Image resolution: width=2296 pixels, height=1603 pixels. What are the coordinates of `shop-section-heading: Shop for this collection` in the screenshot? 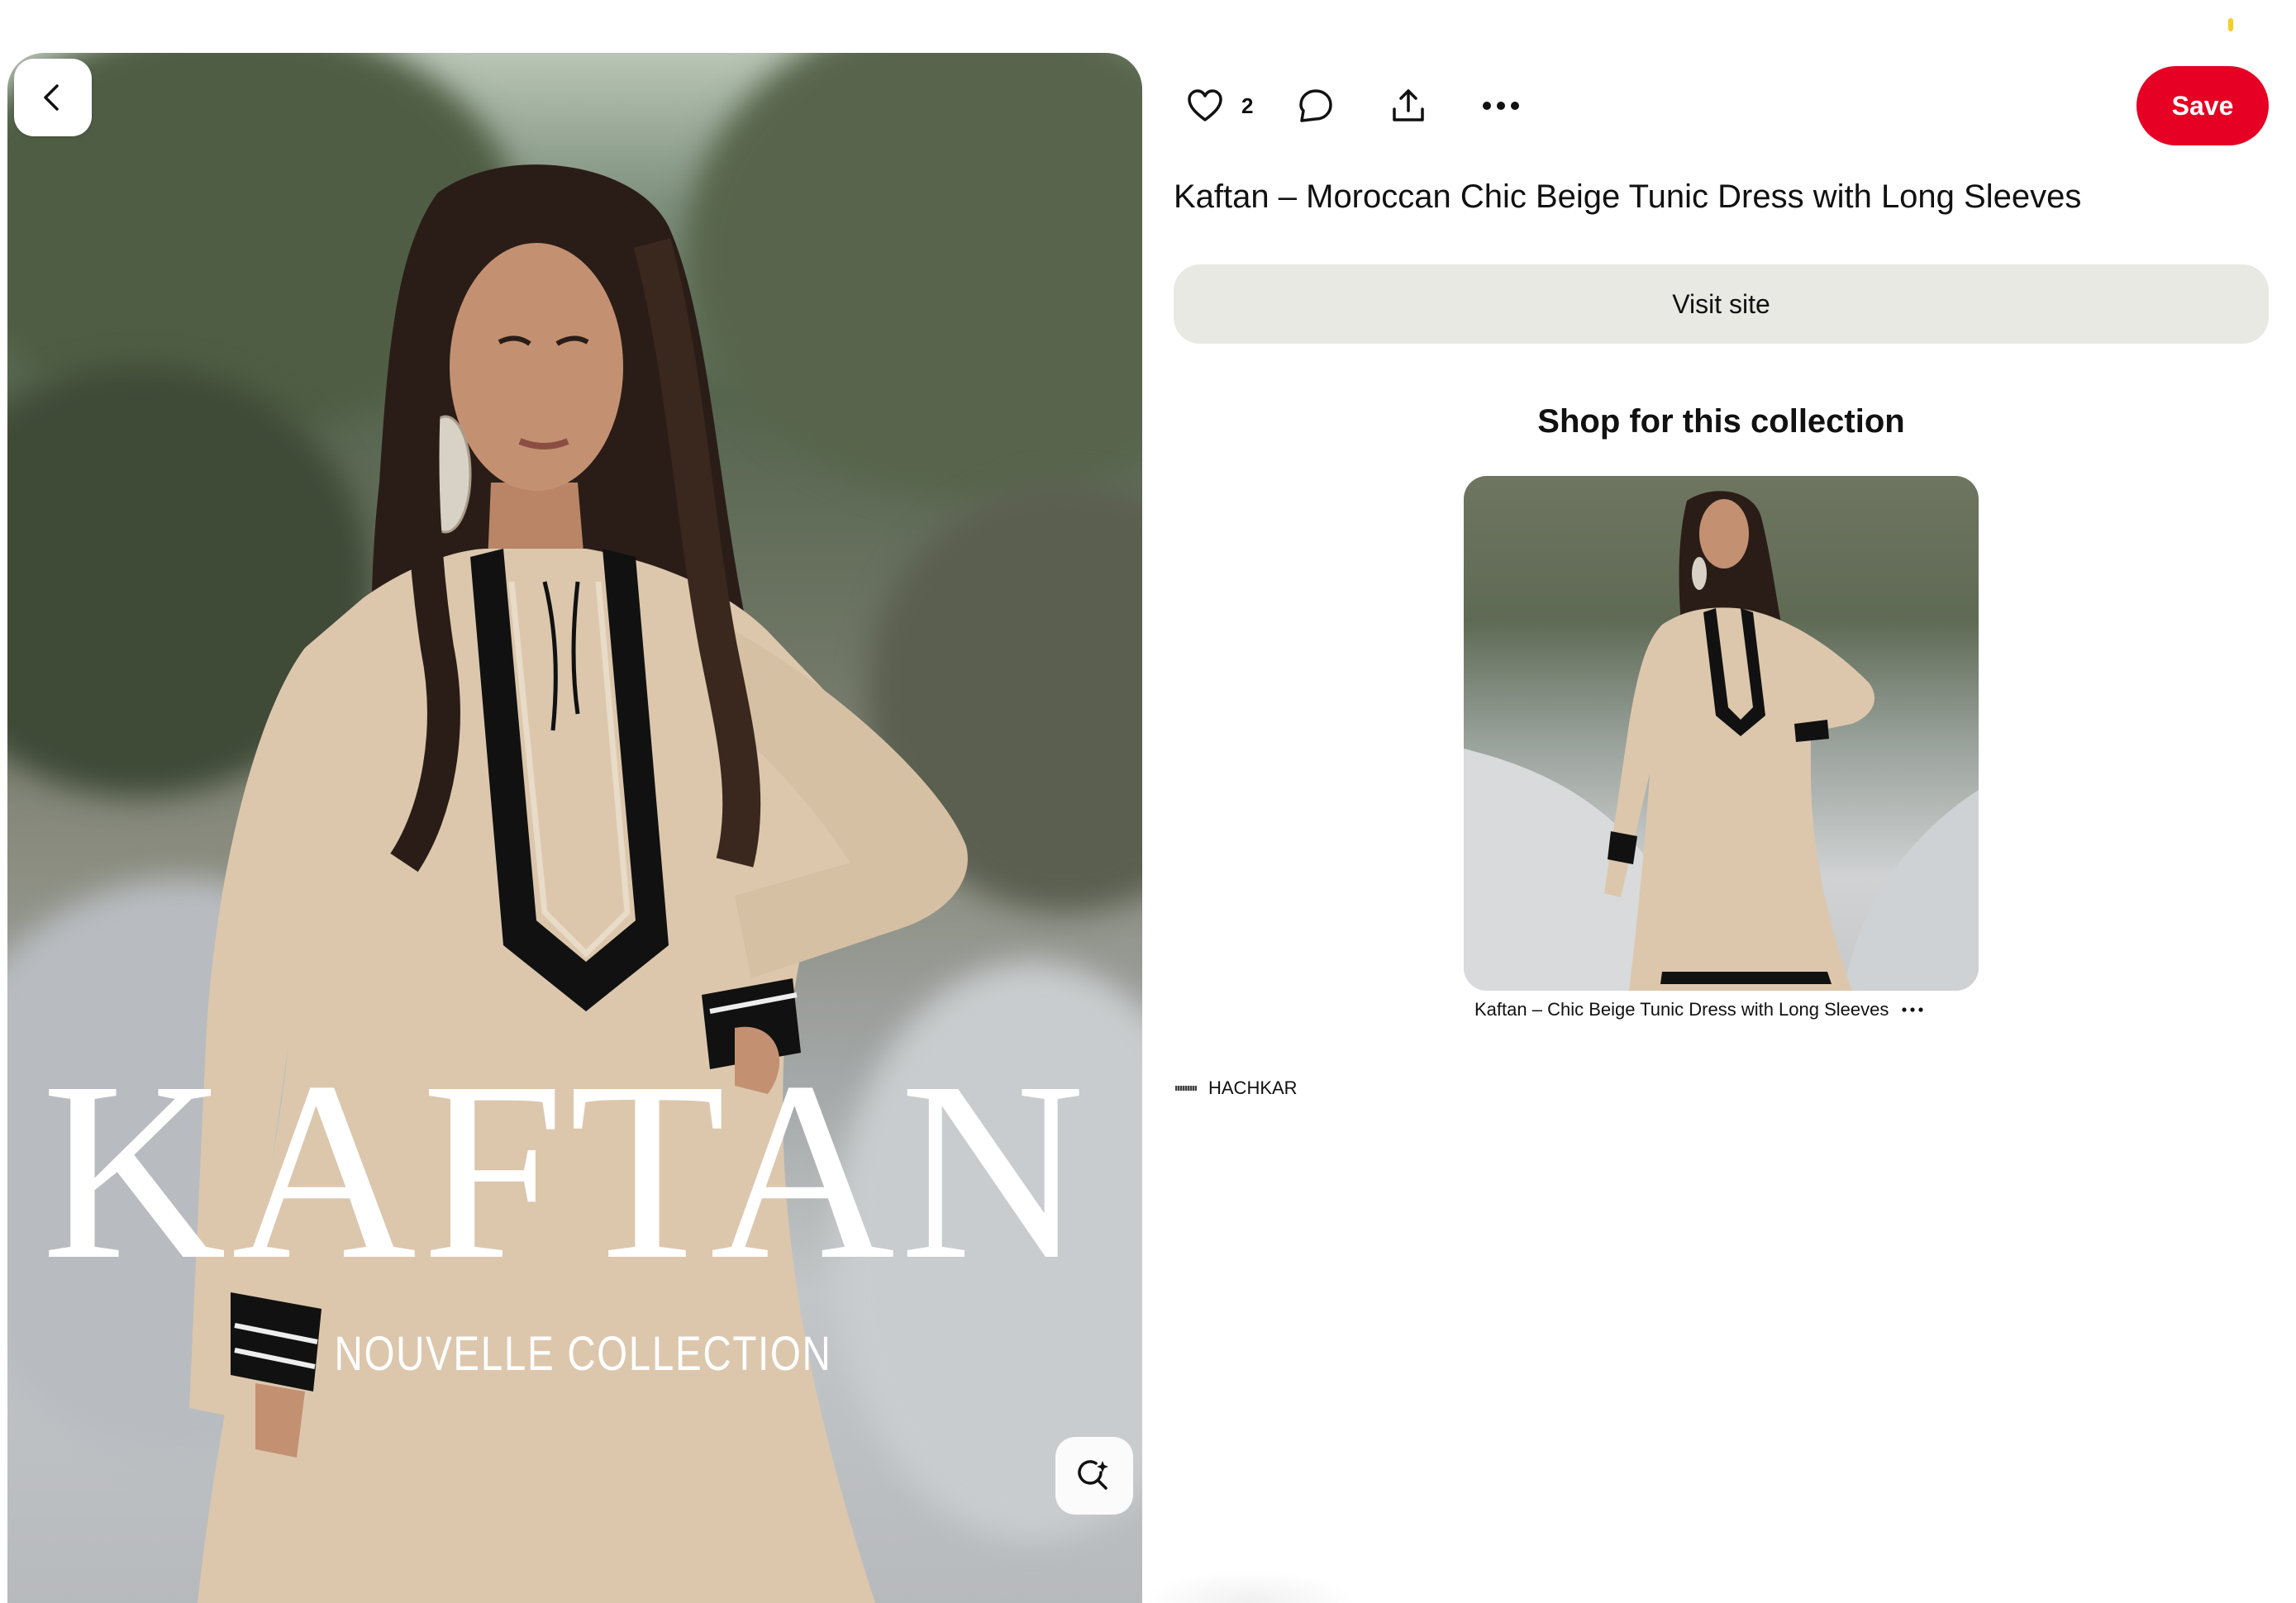 It's located at (1721, 421).